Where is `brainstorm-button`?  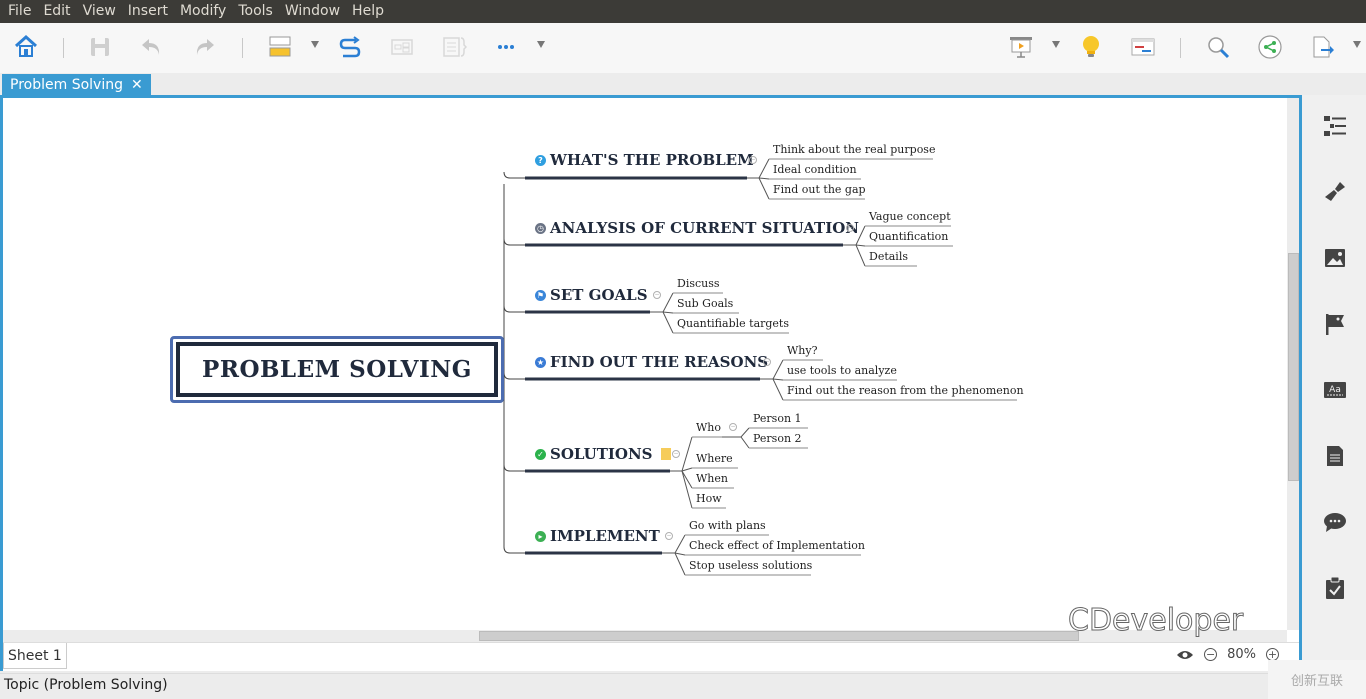
brainstorm-button is located at coordinates (1091, 47).